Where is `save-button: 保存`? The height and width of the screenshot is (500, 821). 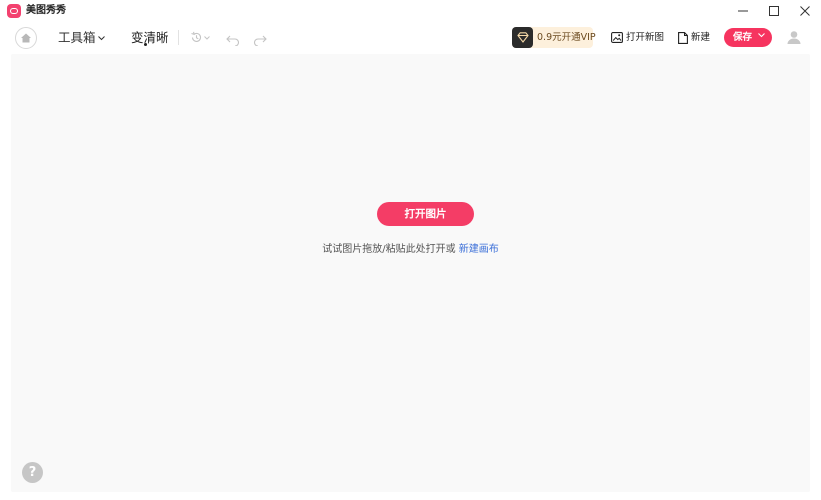
save-button: 保存 is located at coordinates (748, 37).